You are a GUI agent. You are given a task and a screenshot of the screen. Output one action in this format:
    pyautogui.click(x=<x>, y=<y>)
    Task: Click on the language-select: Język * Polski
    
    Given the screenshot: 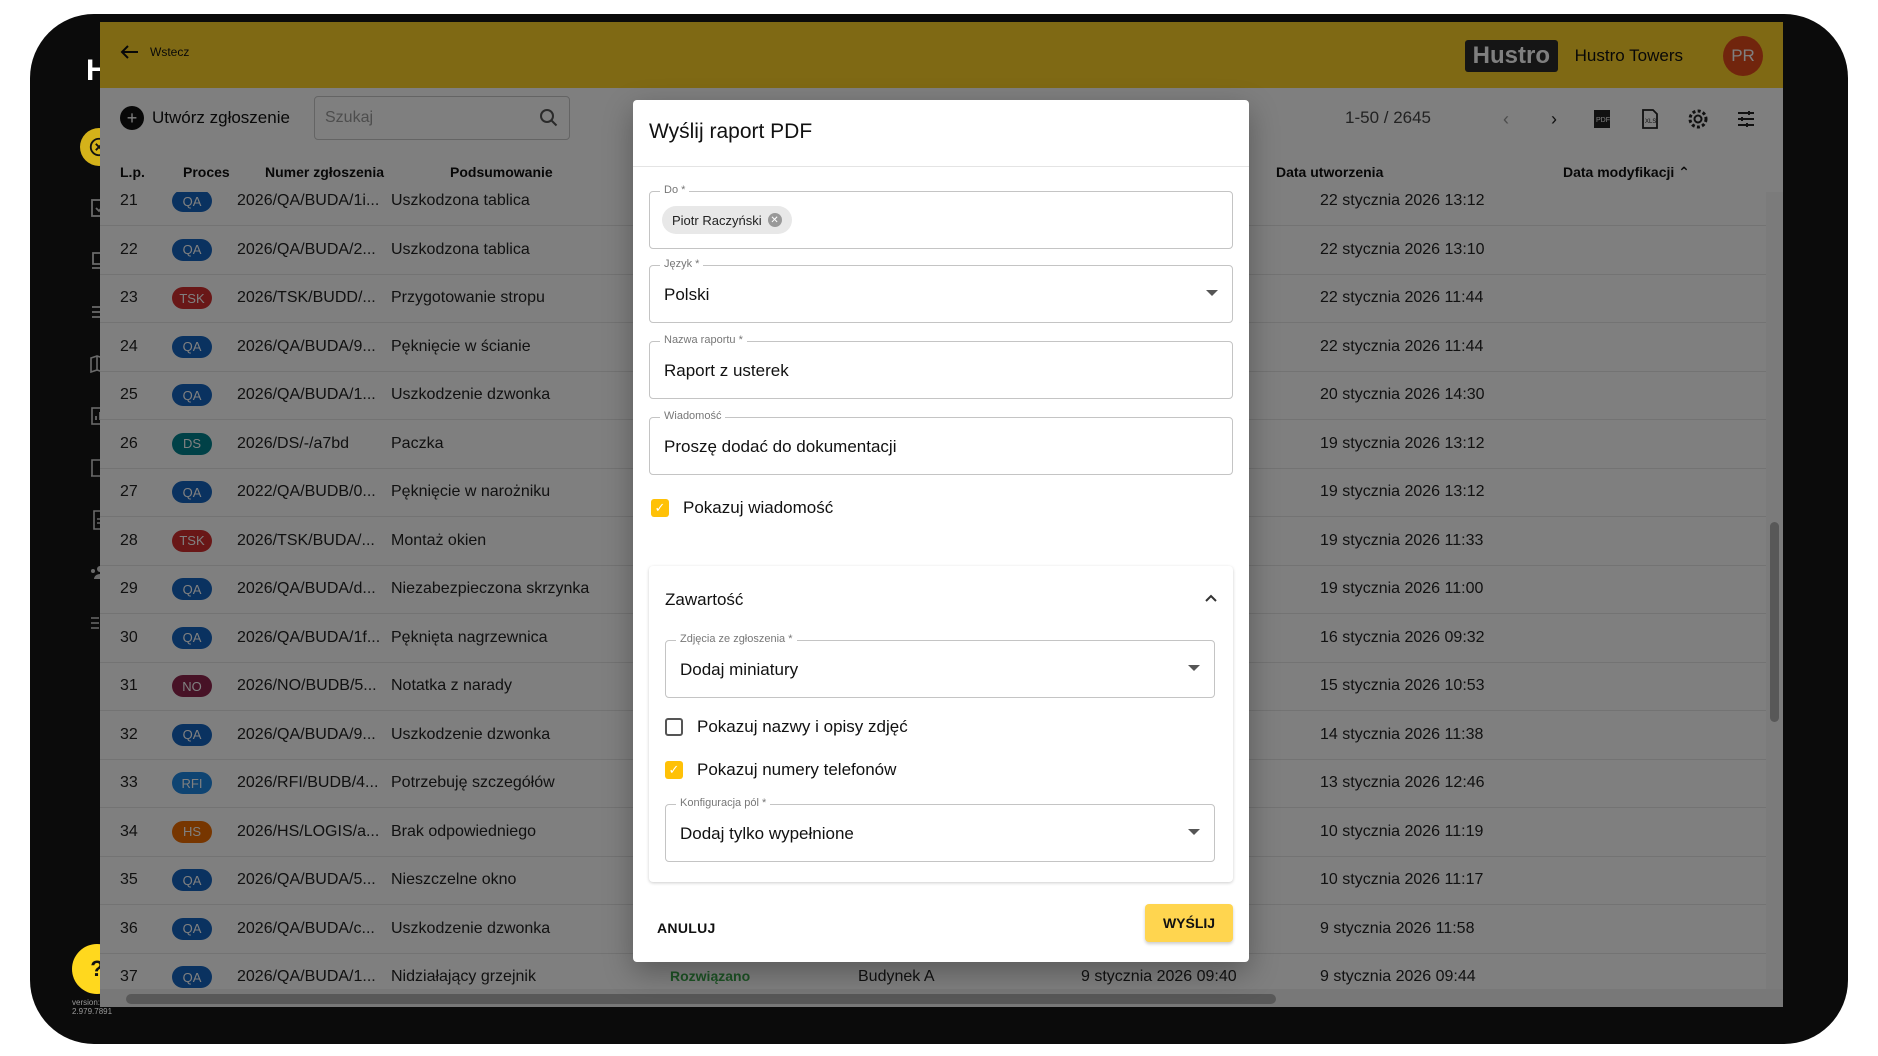 What is the action you would take?
    pyautogui.click(x=941, y=290)
    